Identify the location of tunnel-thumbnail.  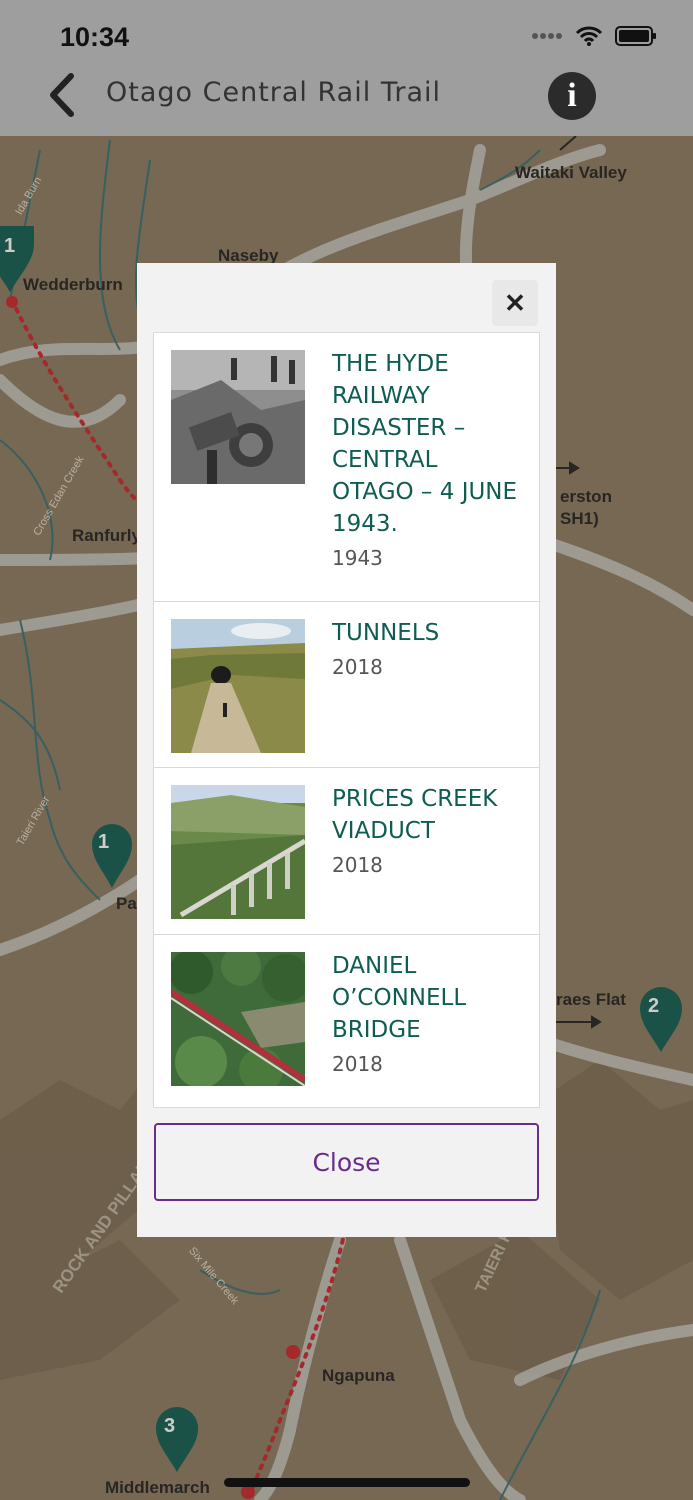
(238, 686).